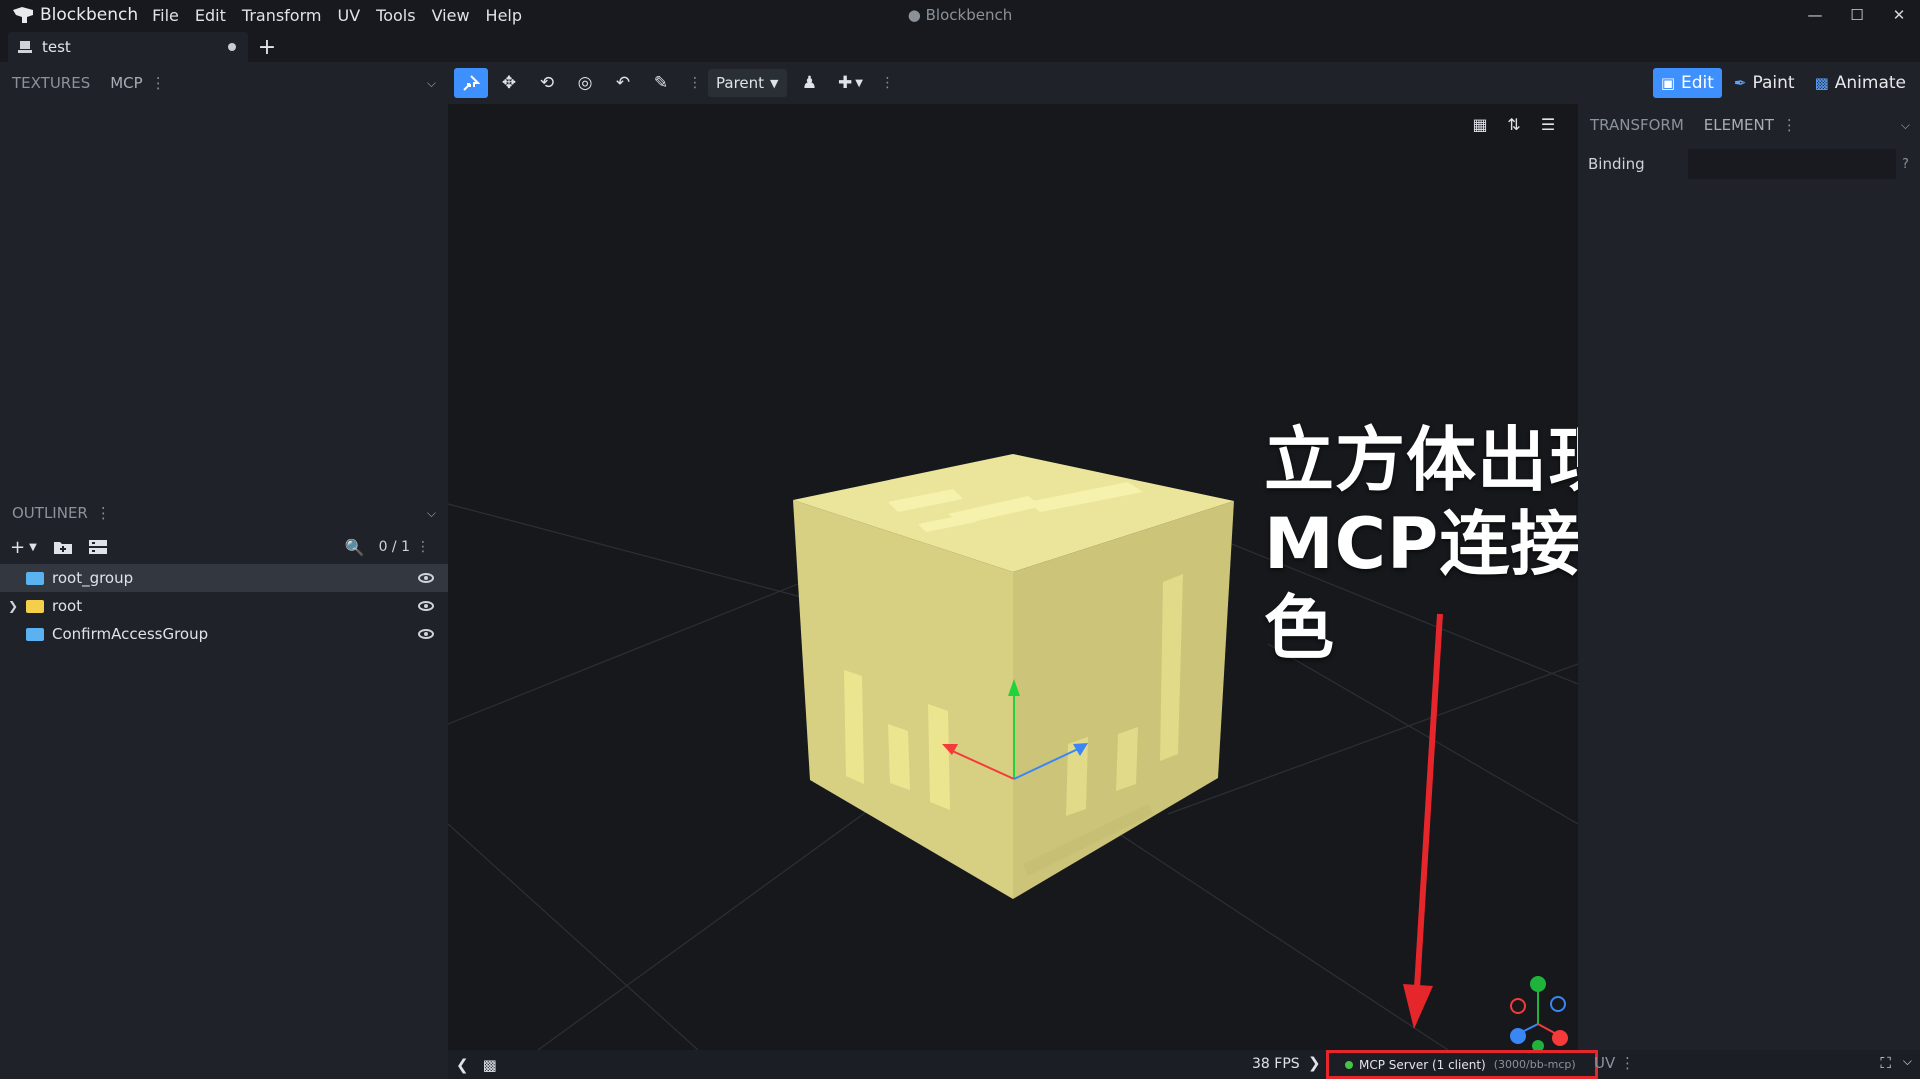 The width and height of the screenshot is (1920, 1079). I want to click on paint-tool-button: ✎, so click(661, 83).